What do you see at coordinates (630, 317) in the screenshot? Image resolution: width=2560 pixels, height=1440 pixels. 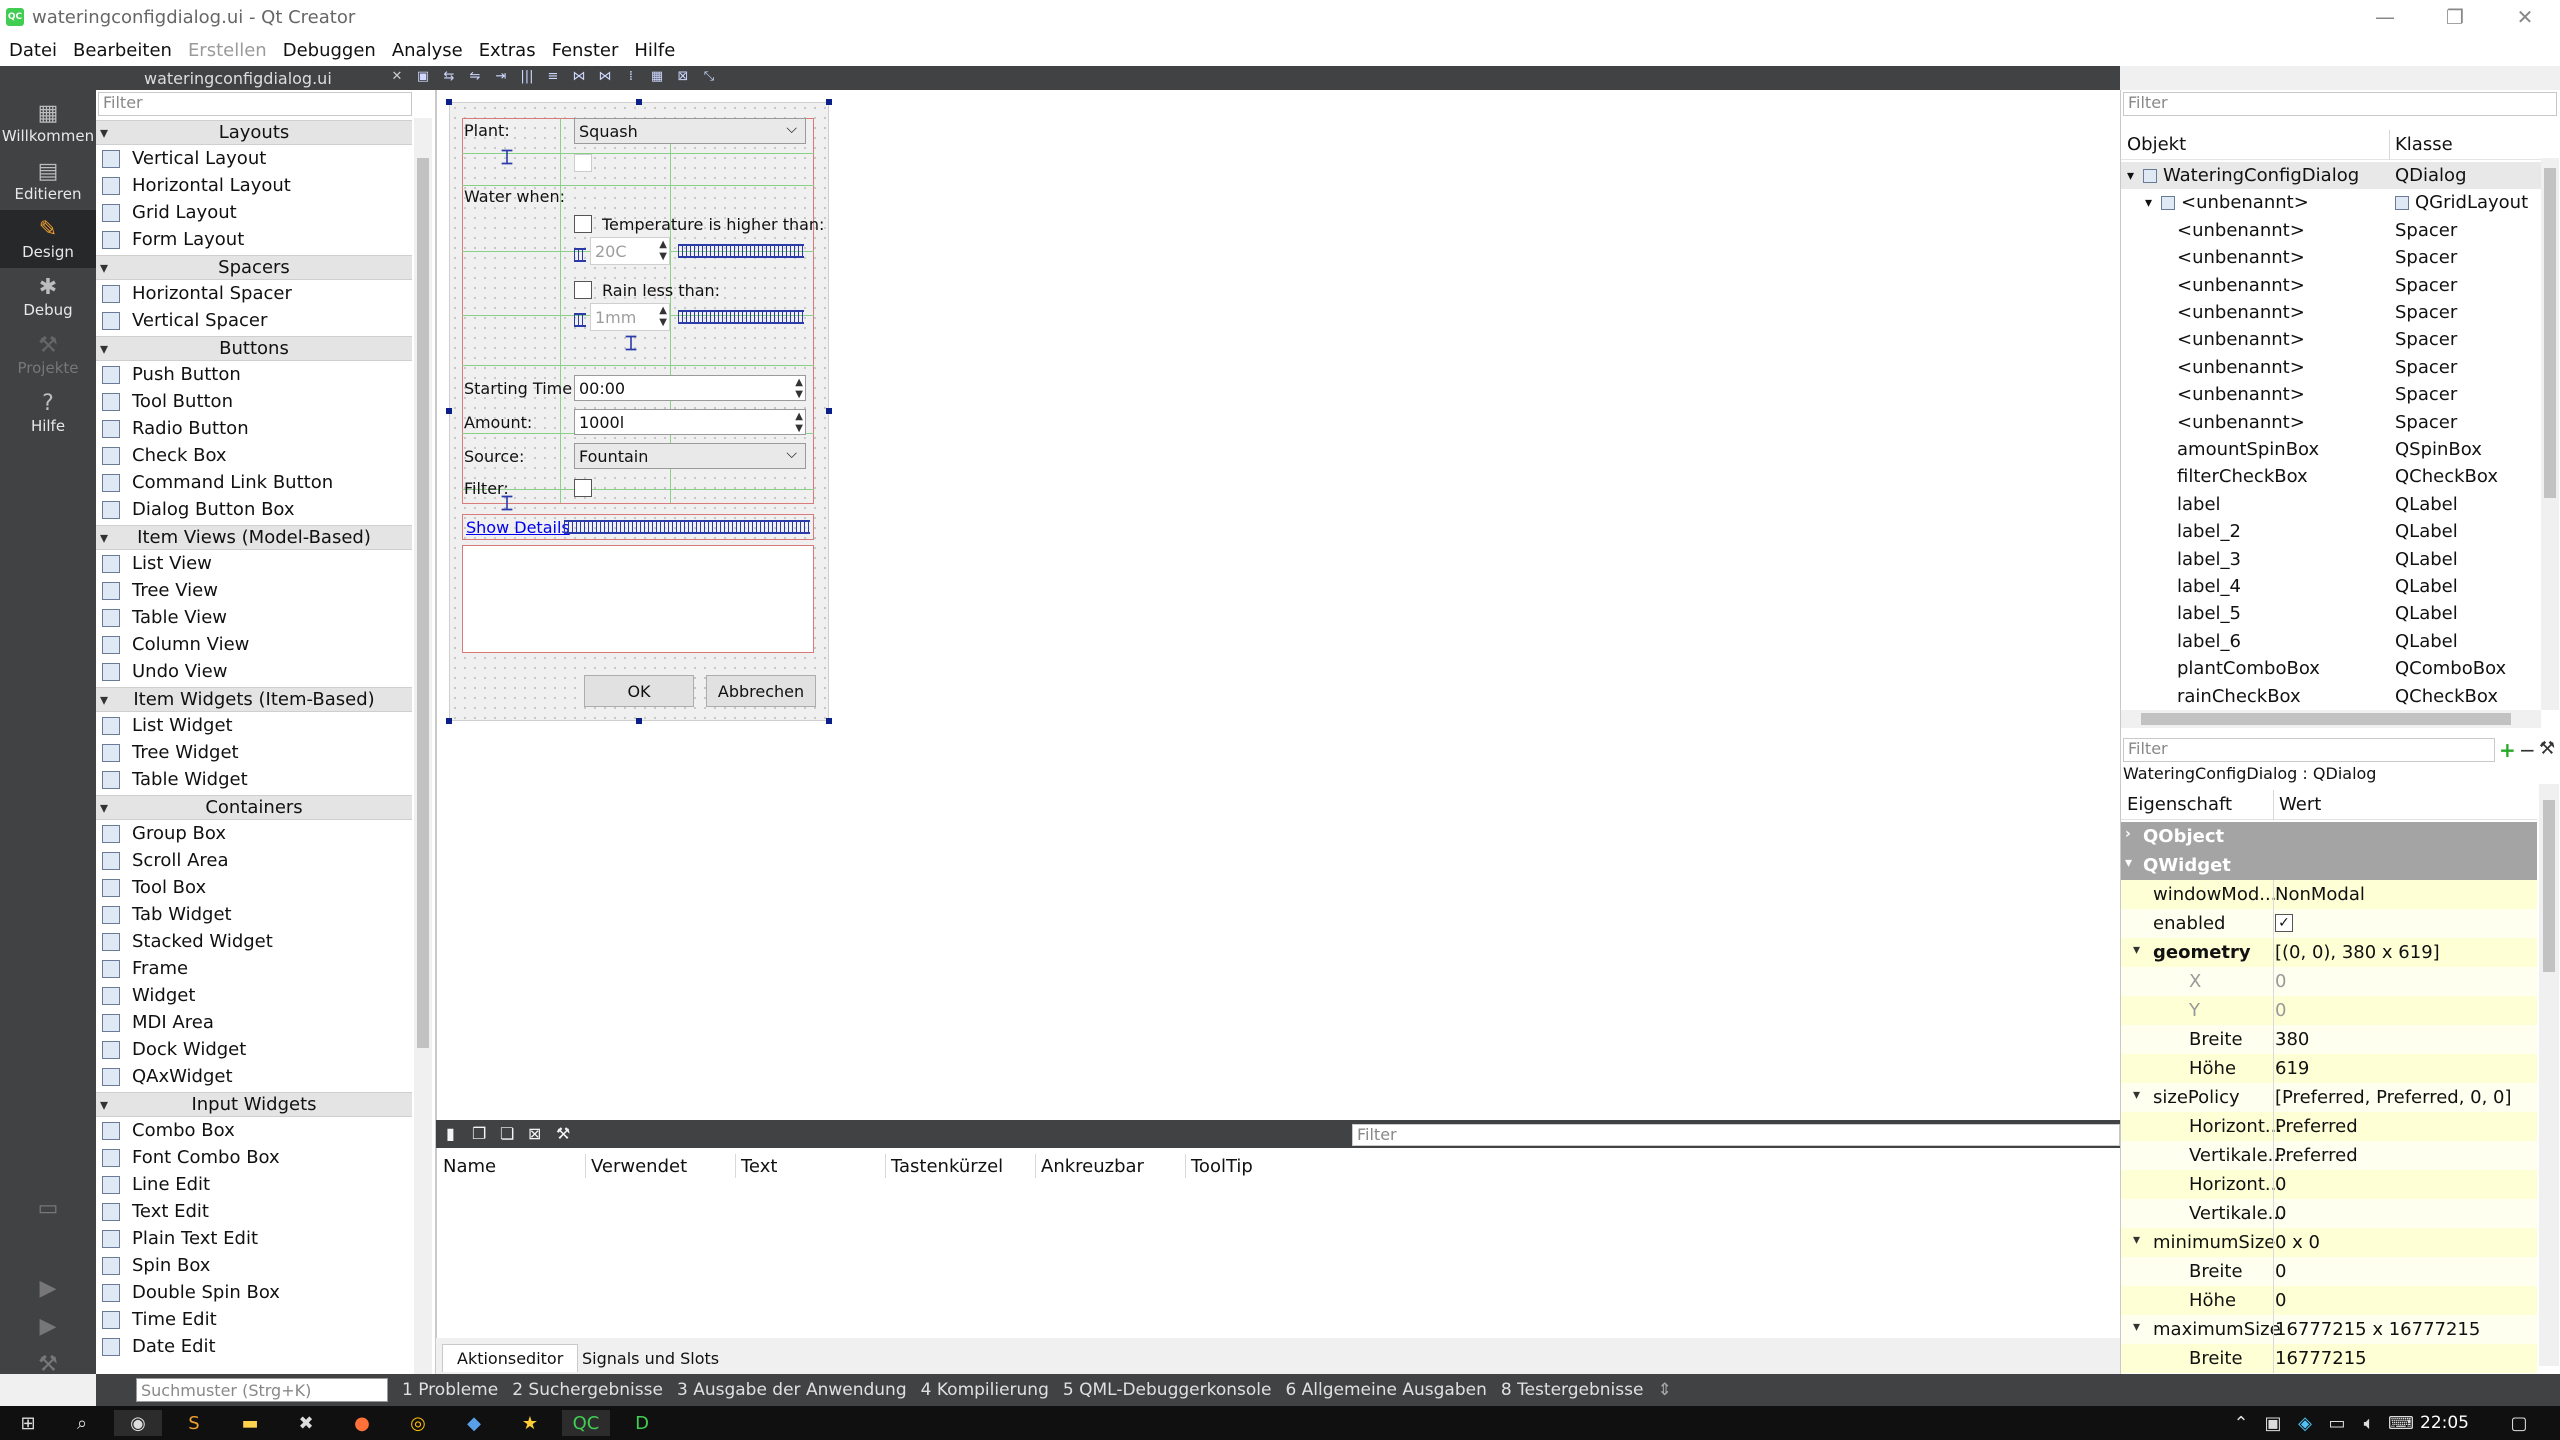 I see `rain-spin-box: 1mm ▲ ▼` at bounding box center [630, 317].